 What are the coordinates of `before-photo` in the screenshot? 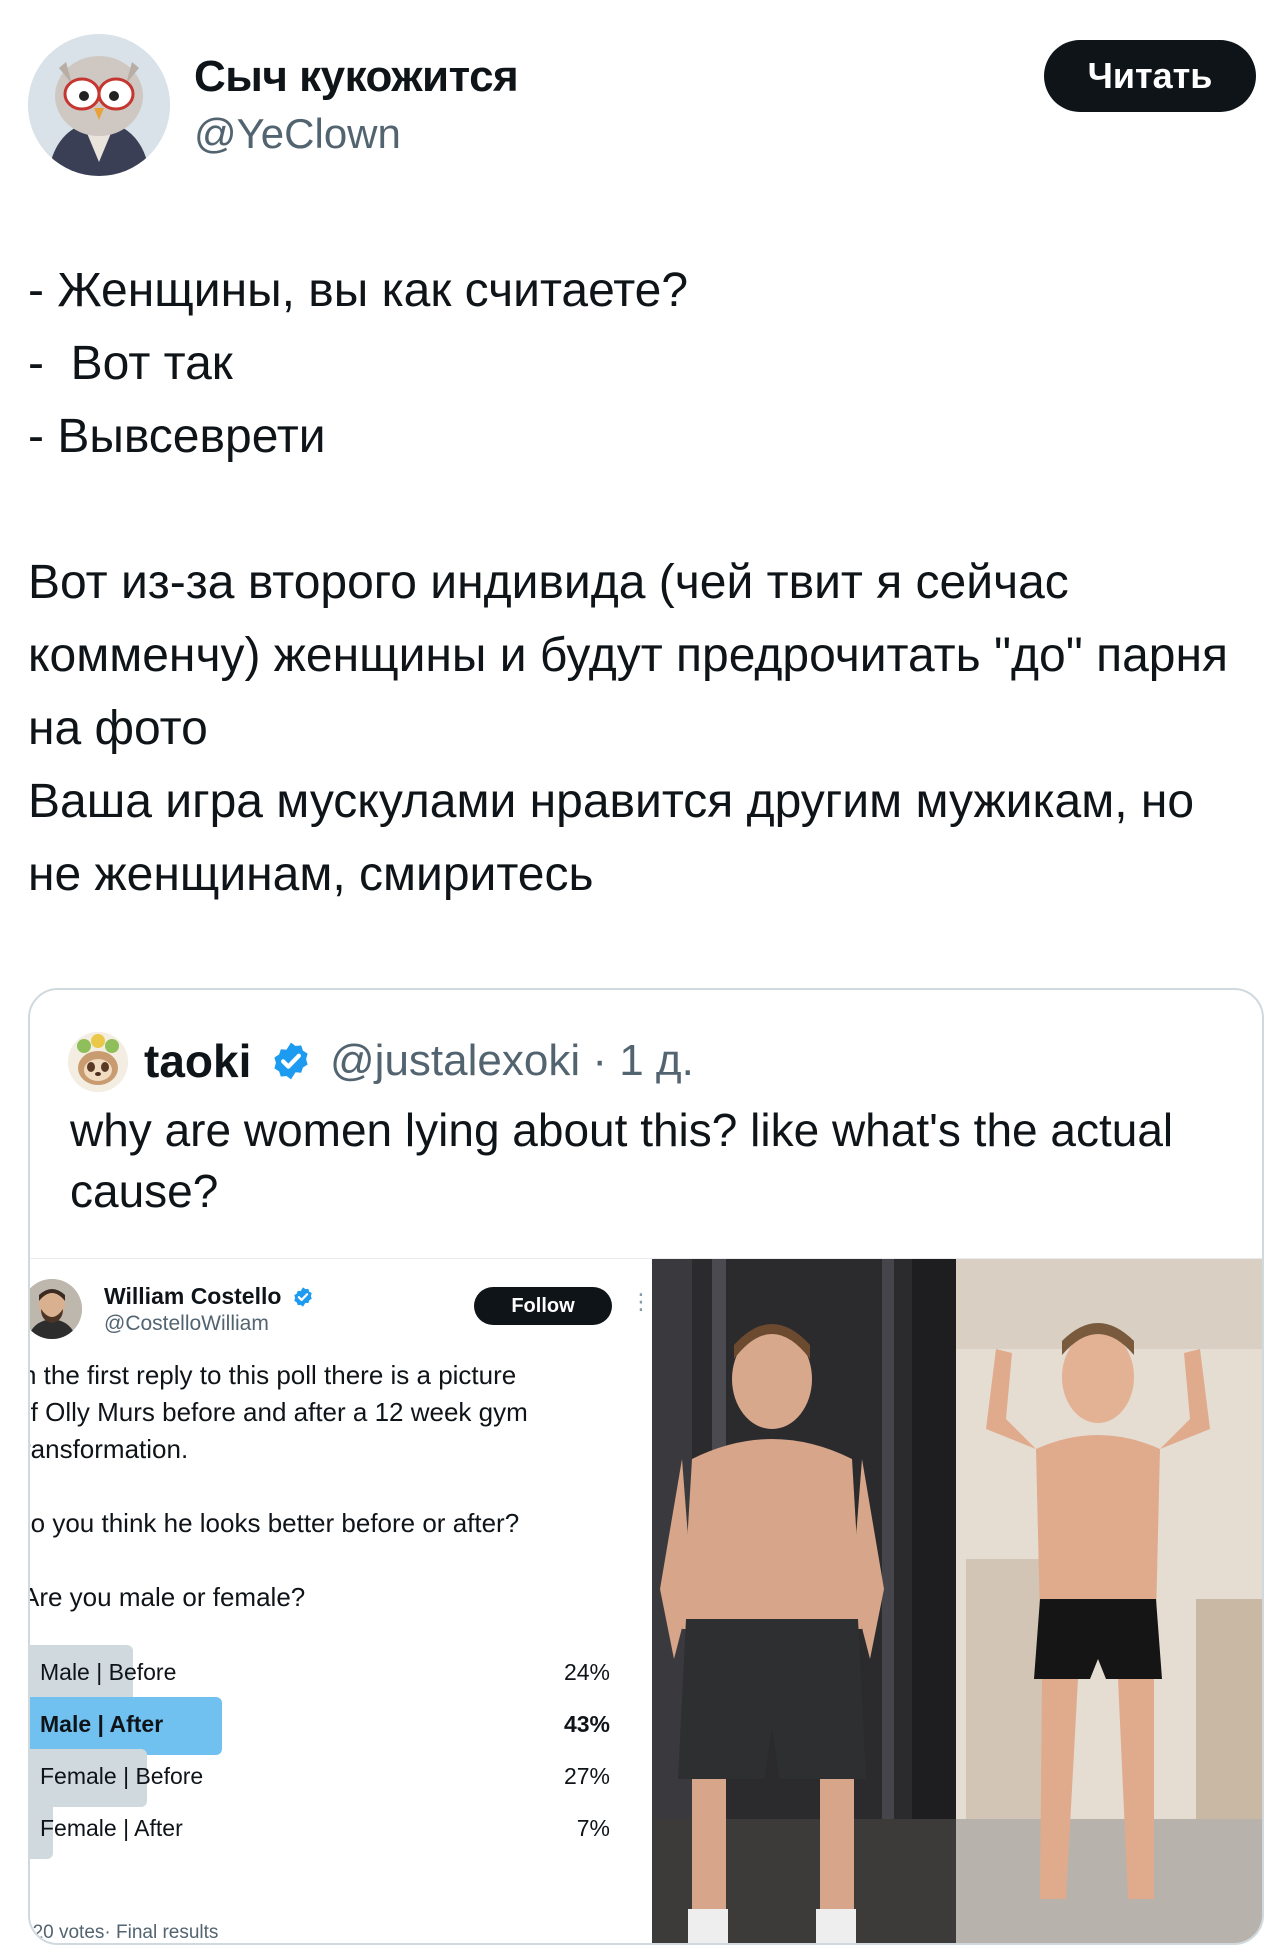 It's located at (804, 1601).